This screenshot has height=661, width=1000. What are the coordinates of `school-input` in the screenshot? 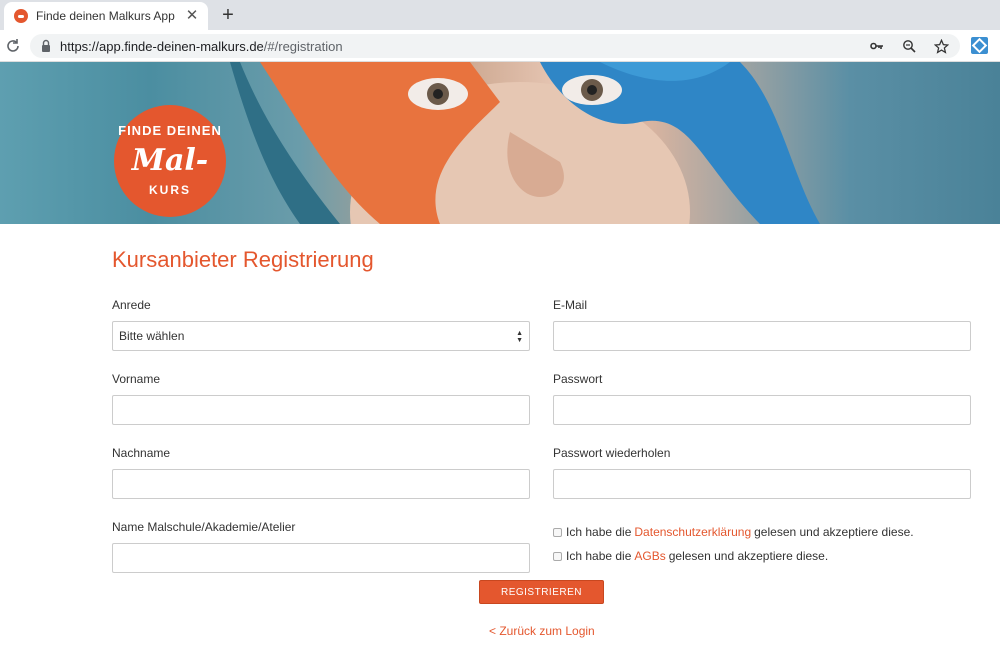 It's located at (321, 558).